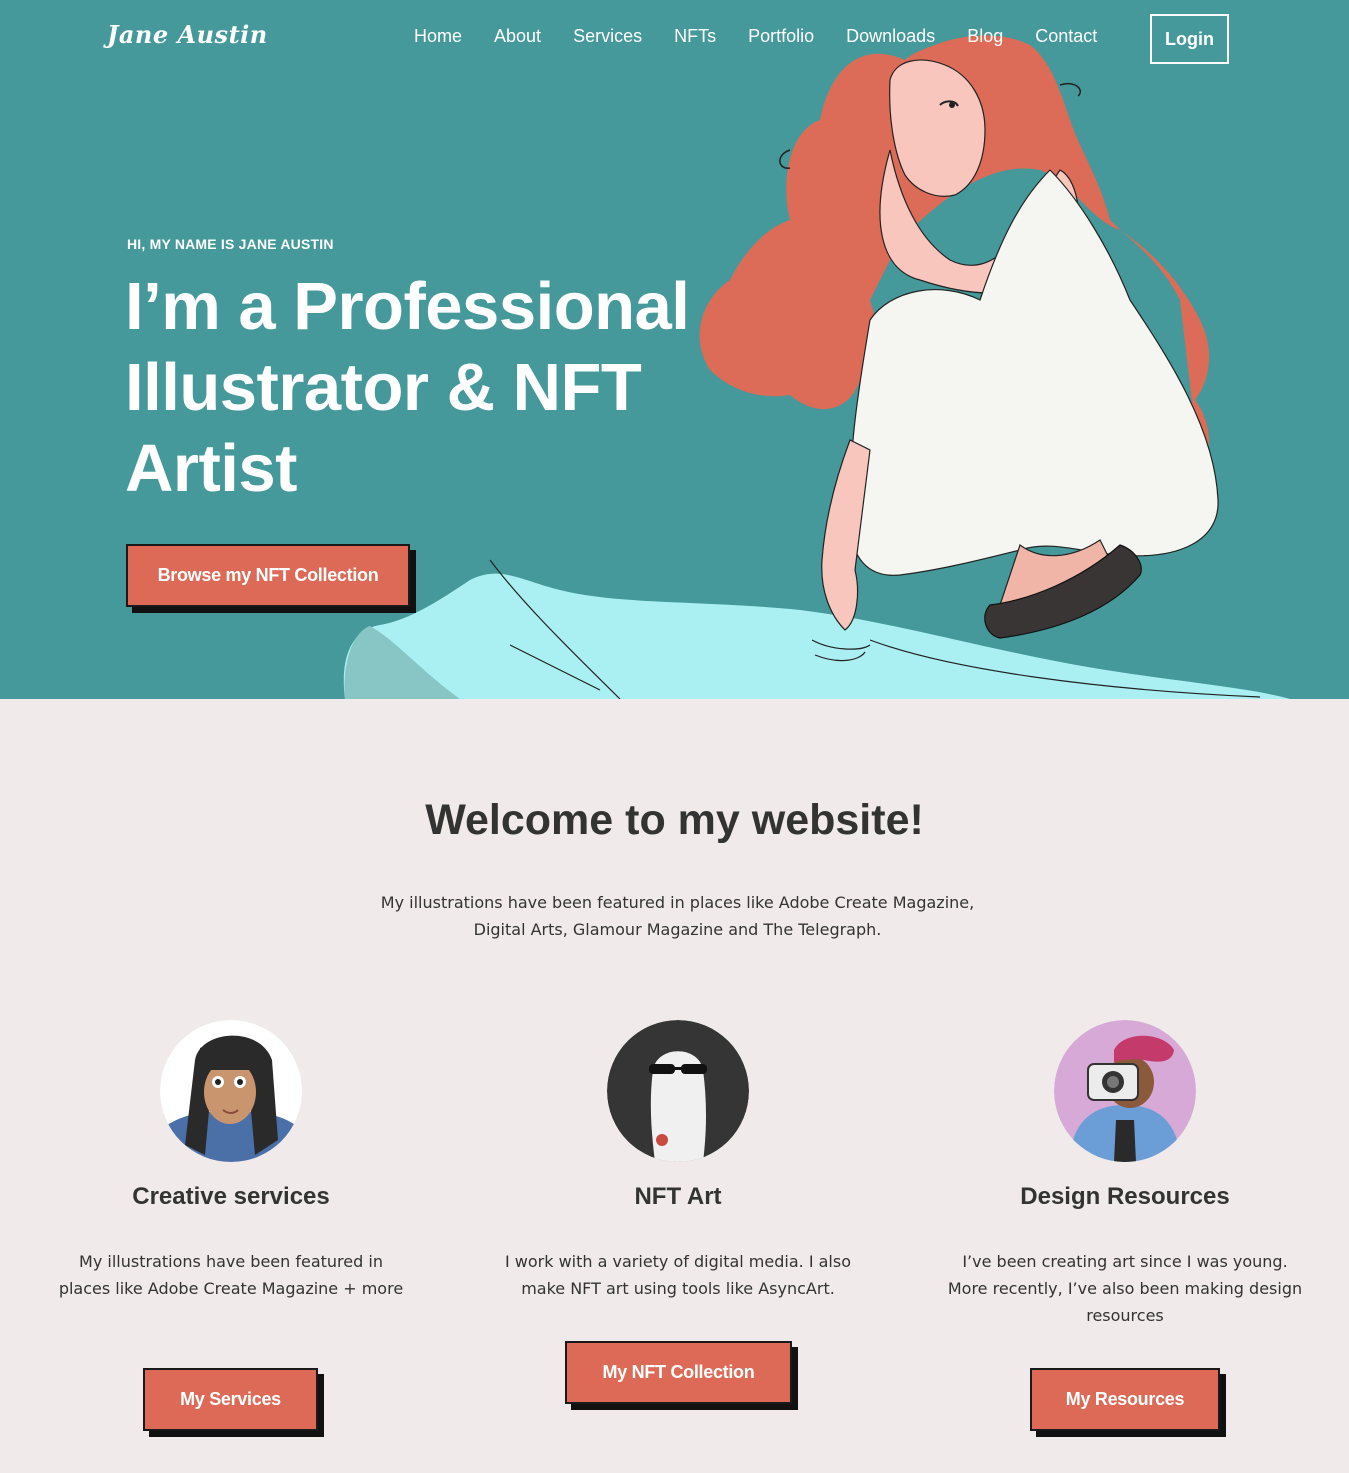 This screenshot has width=1349, height=1473. What do you see at coordinates (268, 575) in the screenshot?
I see `browse-nft-collection-button: Browse my NFT Collection` at bounding box center [268, 575].